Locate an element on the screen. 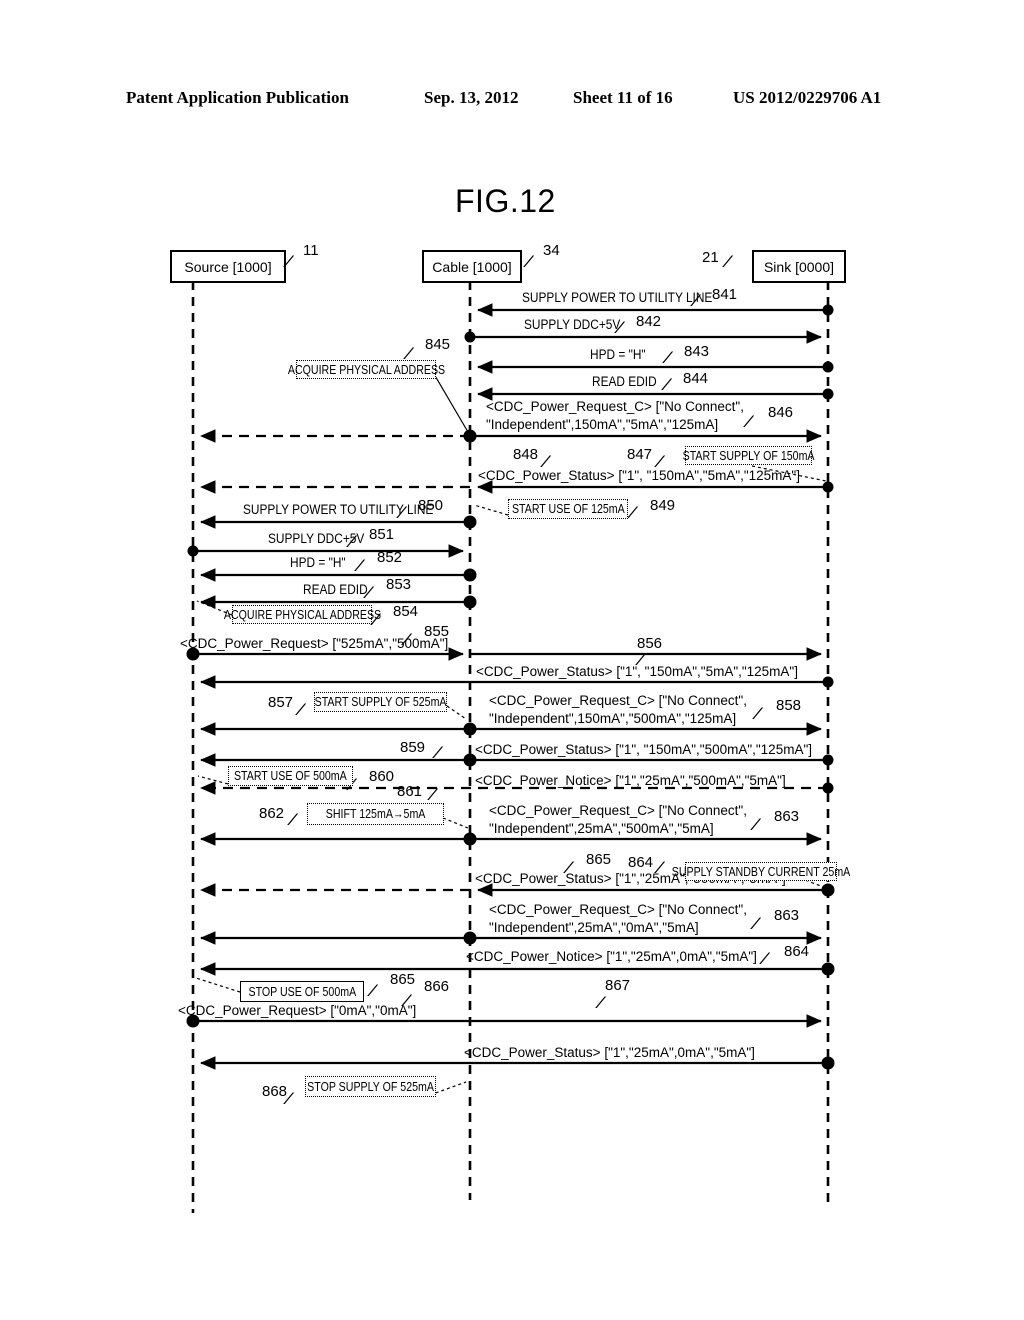 The width and height of the screenshot is (1024, 1320). message-label-863-line1: <CDC_Power_Request_C> ["No Connect", is located at coordinates (618, 810).